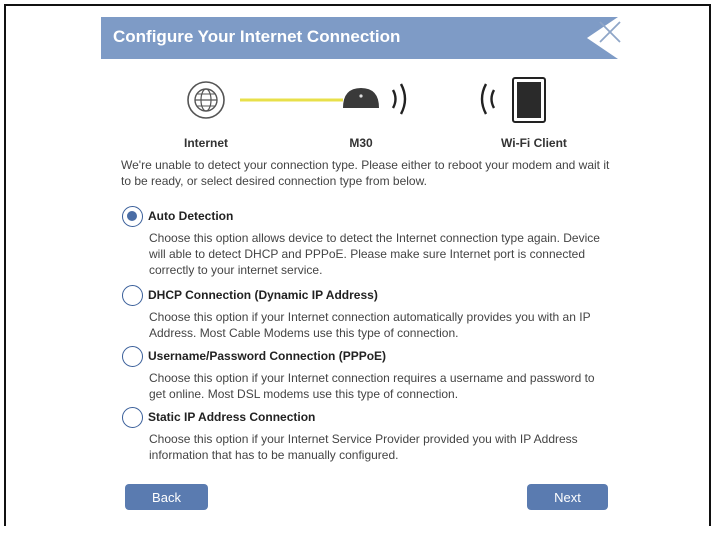  I want to click on radio-static-ip, so click(132, 417).